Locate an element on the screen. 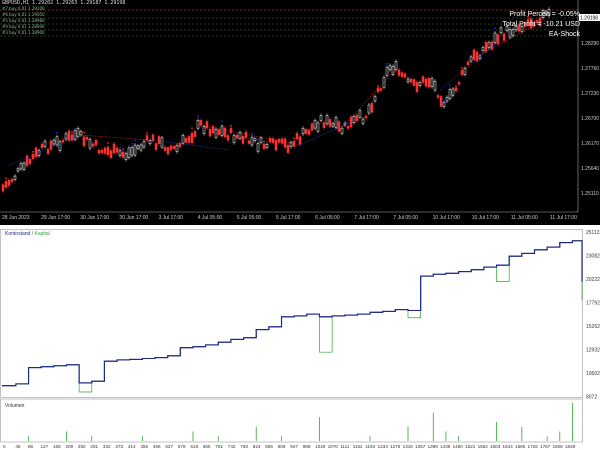 The width and height of the screenshot is (600, 450). x-tick-label: 45 is located at coordinates (18, 446).